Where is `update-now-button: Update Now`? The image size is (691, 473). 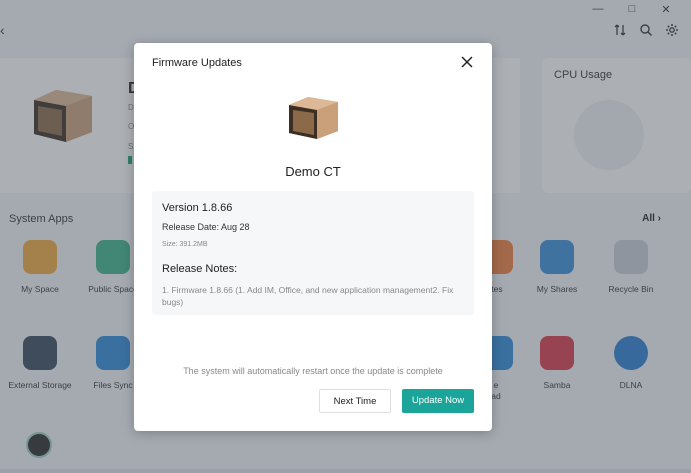 update-now-button: Update Now is located at coordinates (438, 401).